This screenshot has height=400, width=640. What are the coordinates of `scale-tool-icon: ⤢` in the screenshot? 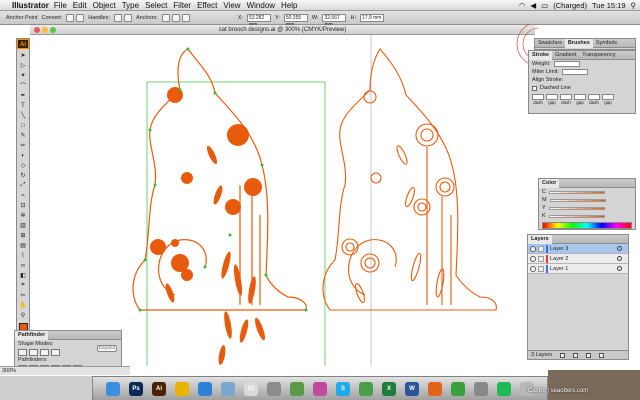 It's located at (23, 185).